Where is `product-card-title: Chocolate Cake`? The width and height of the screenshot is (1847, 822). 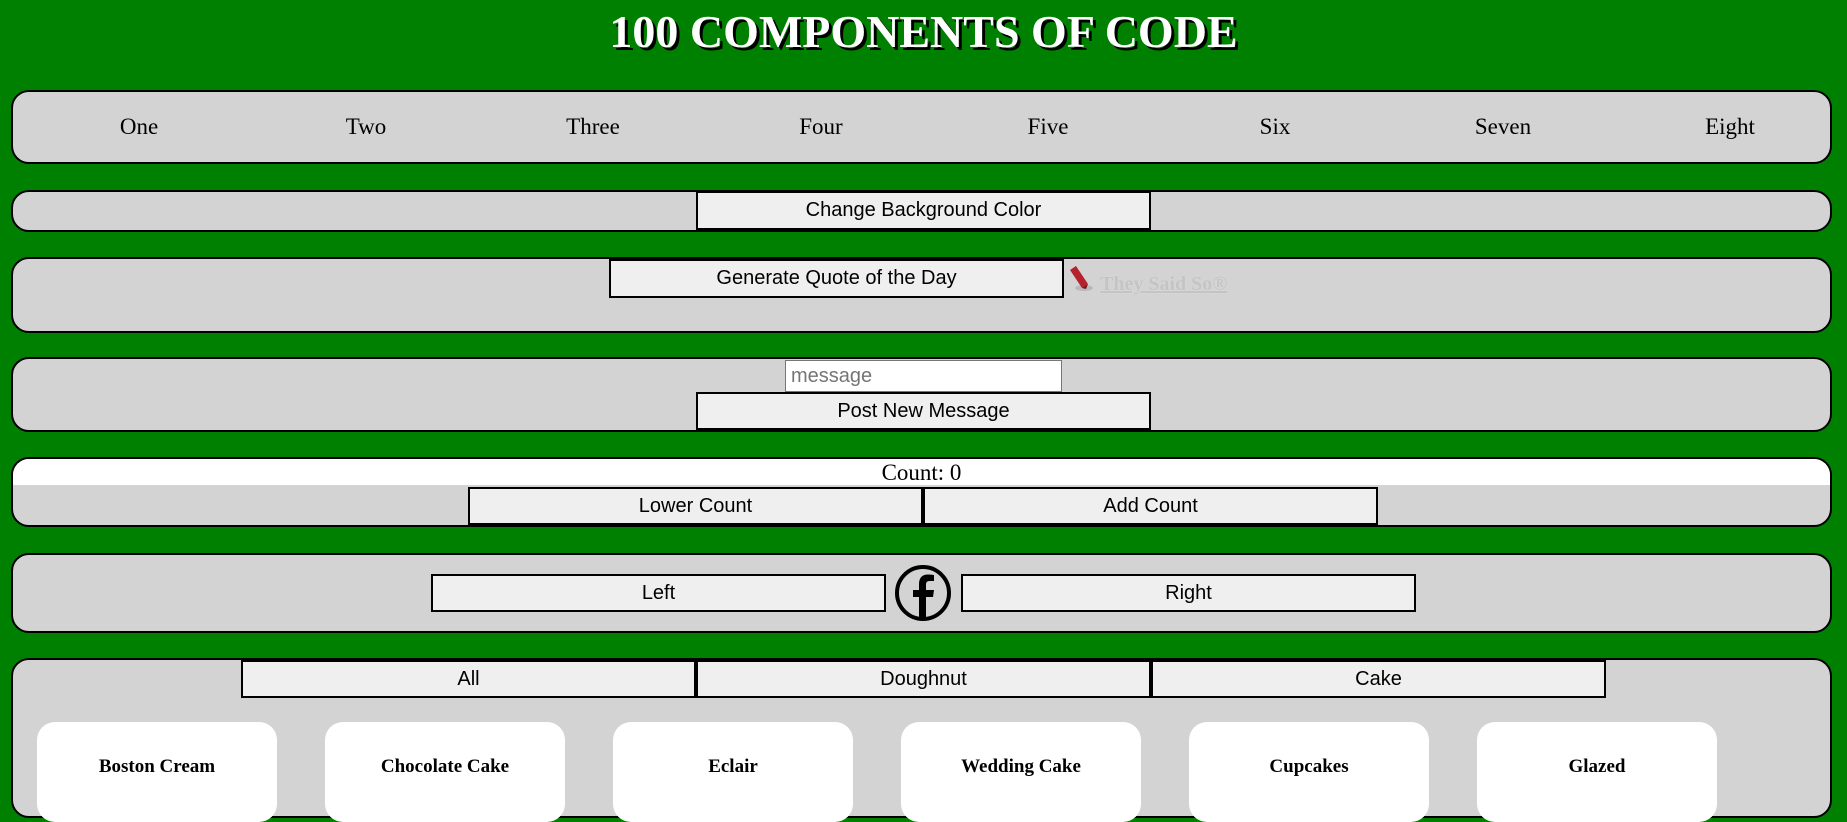 product-card-title: Chocolate Cake is located at coordinates (445, 766).